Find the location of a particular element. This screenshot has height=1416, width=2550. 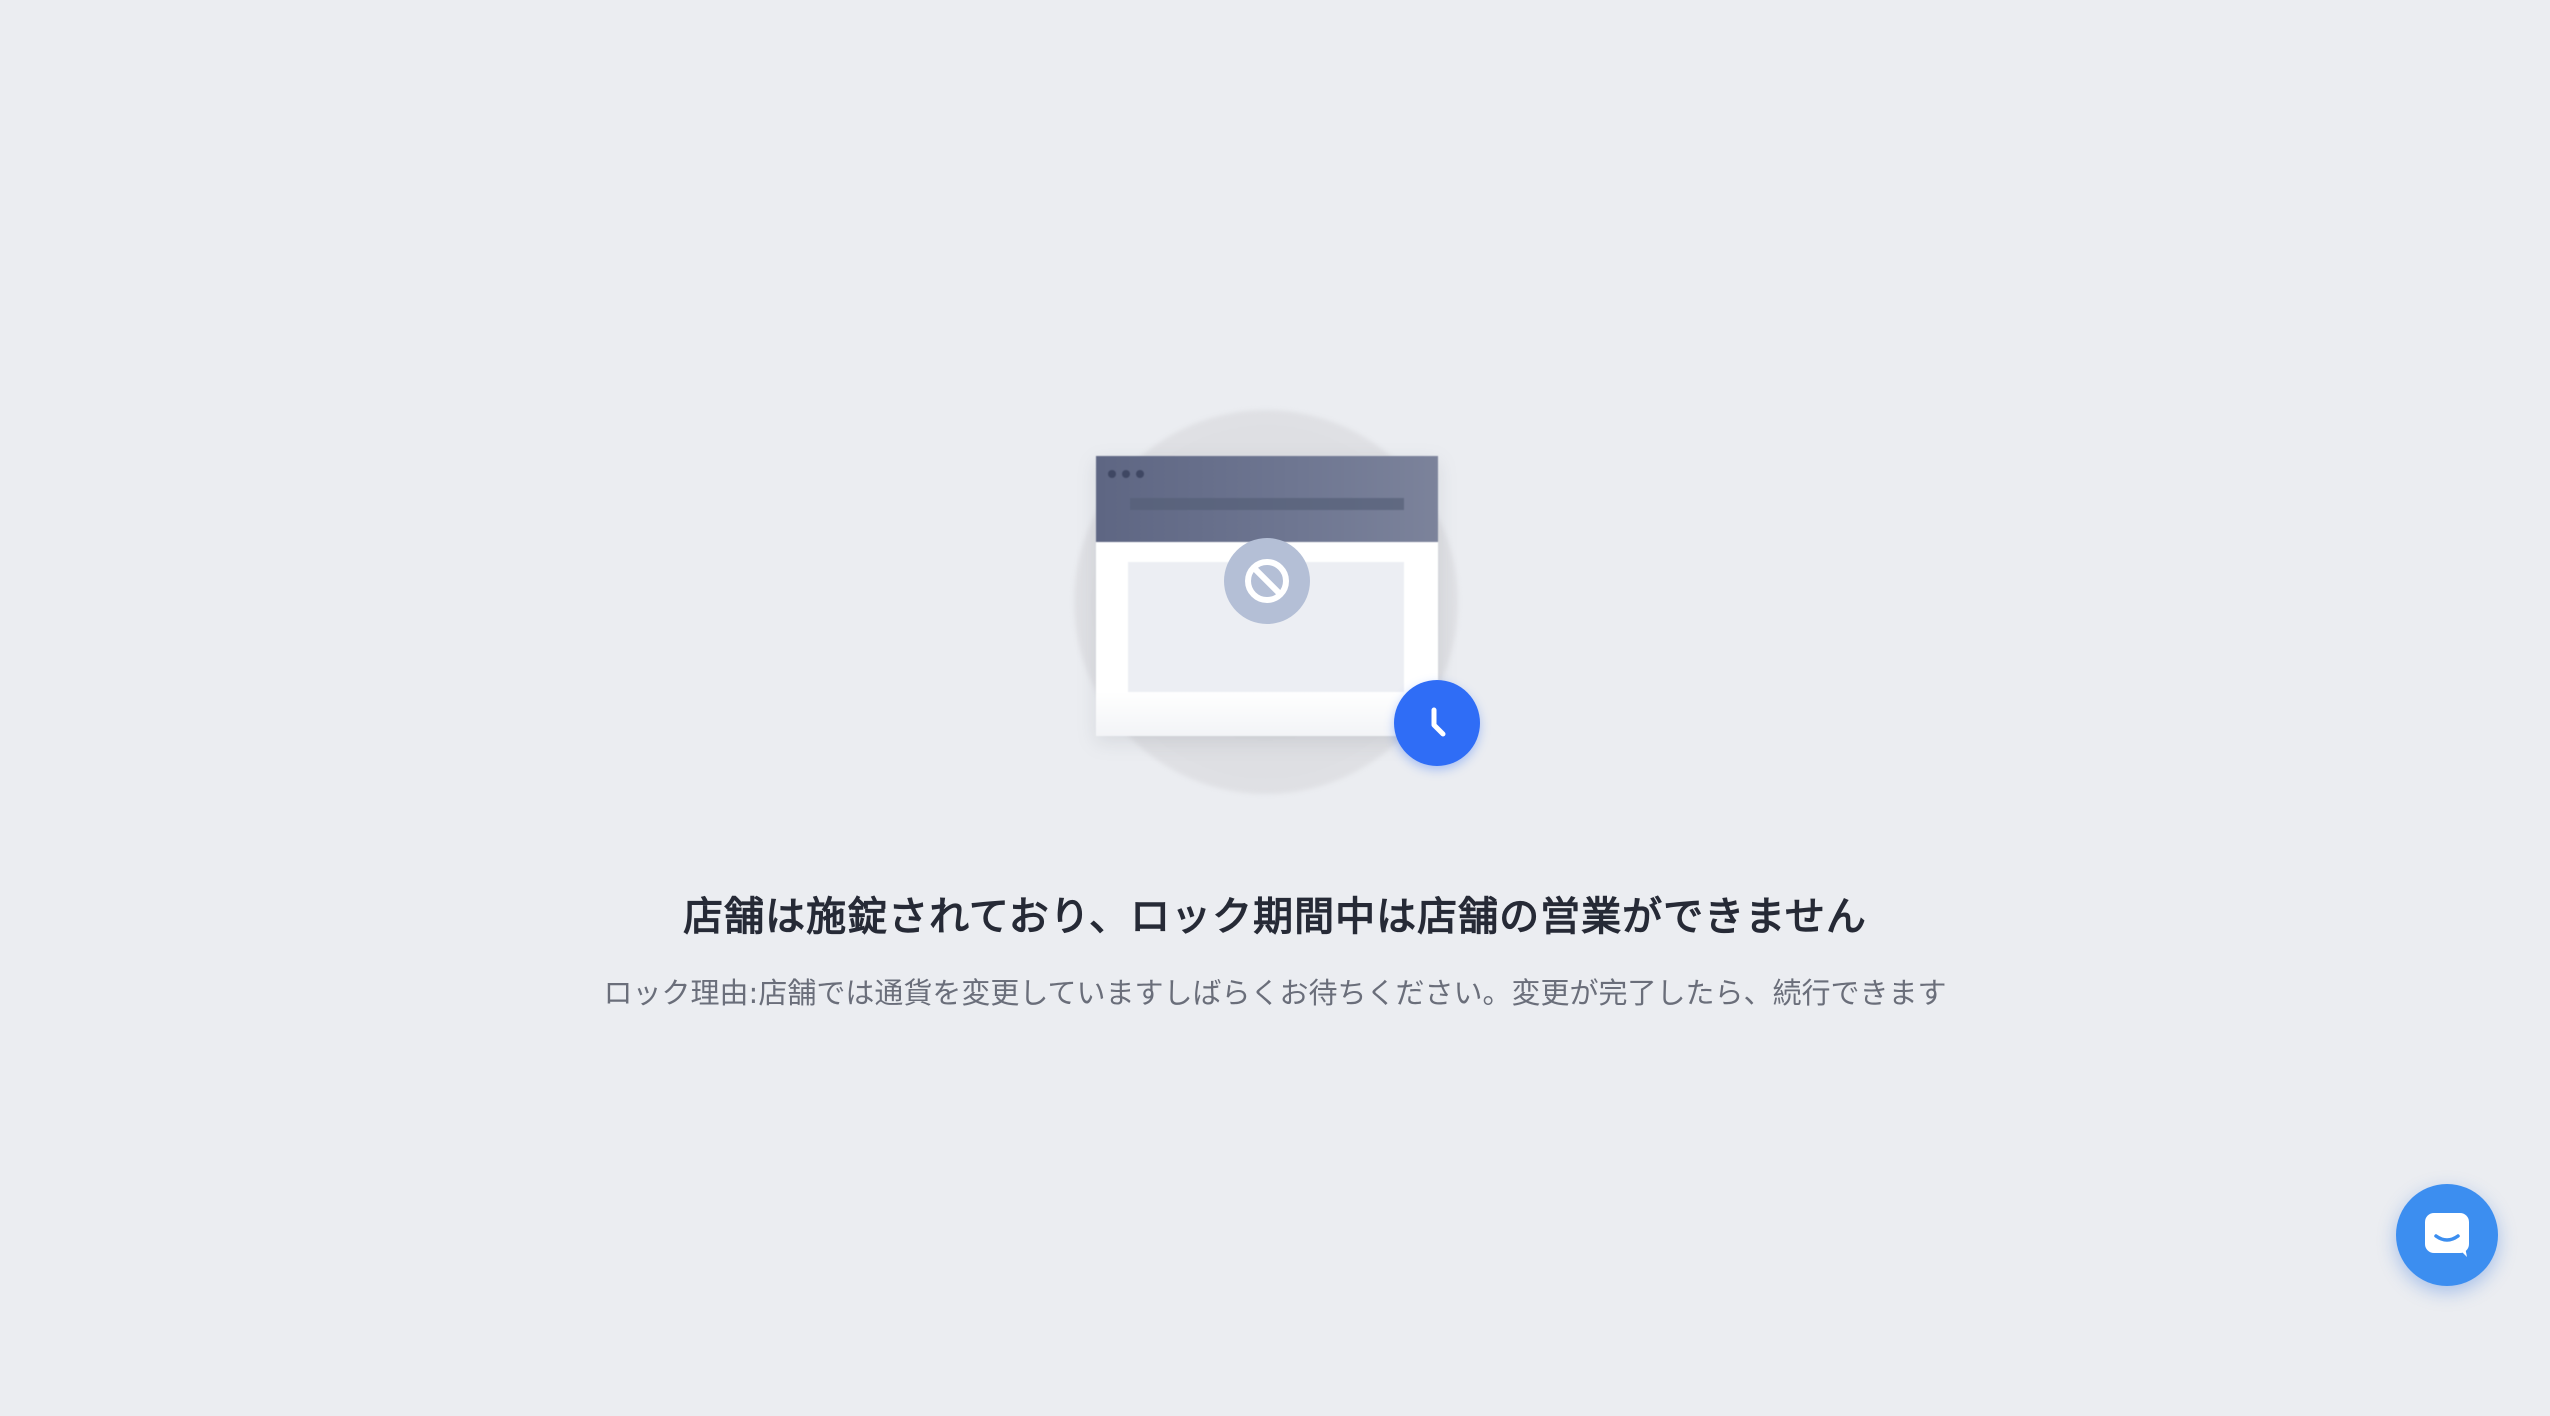

lock-title: 店舗は施錠されており、ロック期間中は店舗の営業ができません is located at coordinates (1275, 917).